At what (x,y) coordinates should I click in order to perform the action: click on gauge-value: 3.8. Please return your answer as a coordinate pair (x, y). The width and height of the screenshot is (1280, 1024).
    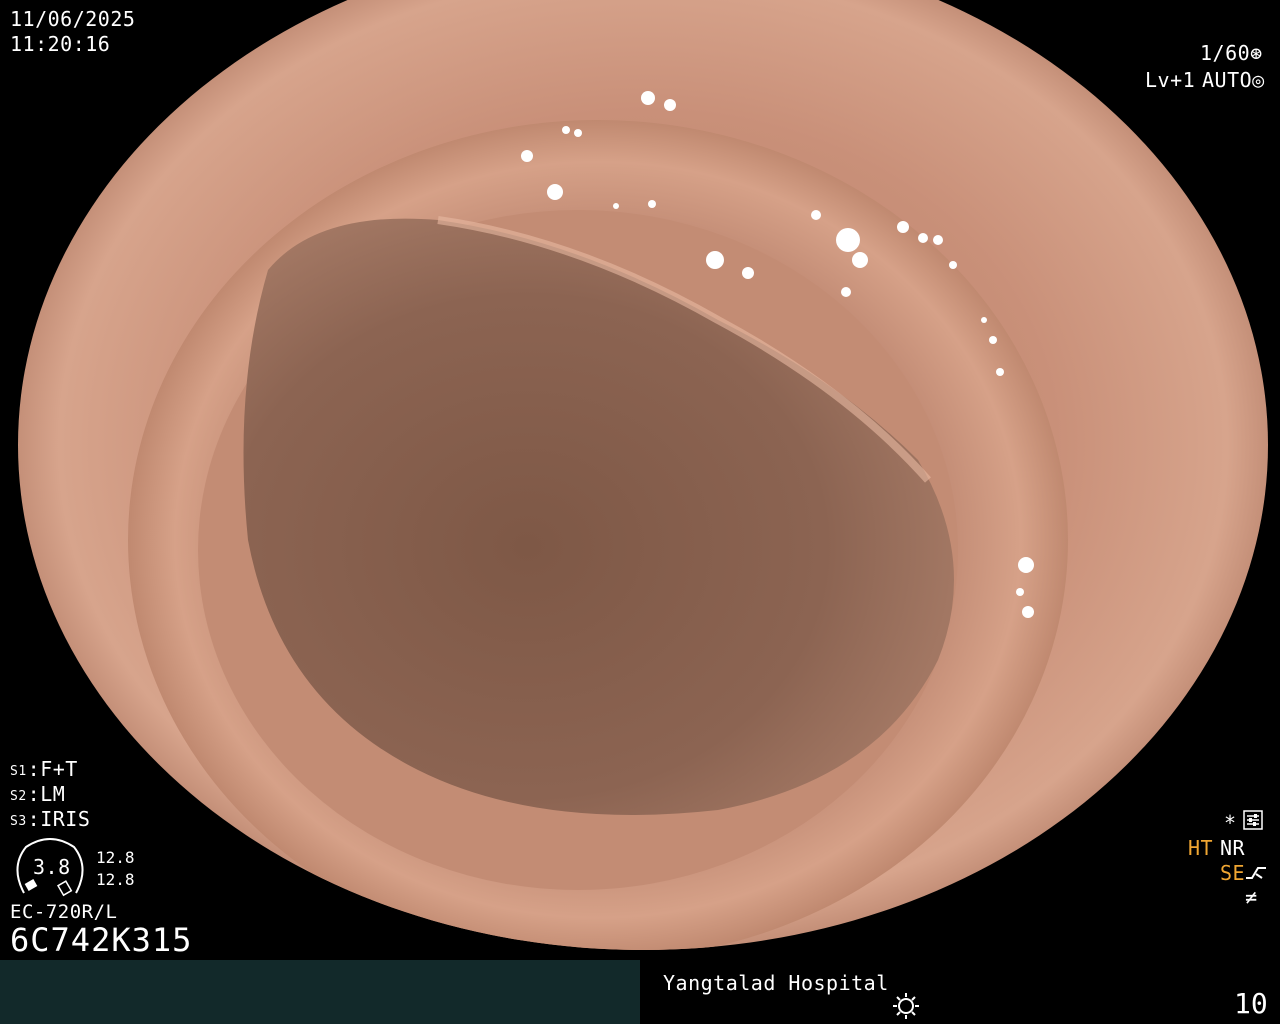
    Looking at the image, I should click on (52, 867).